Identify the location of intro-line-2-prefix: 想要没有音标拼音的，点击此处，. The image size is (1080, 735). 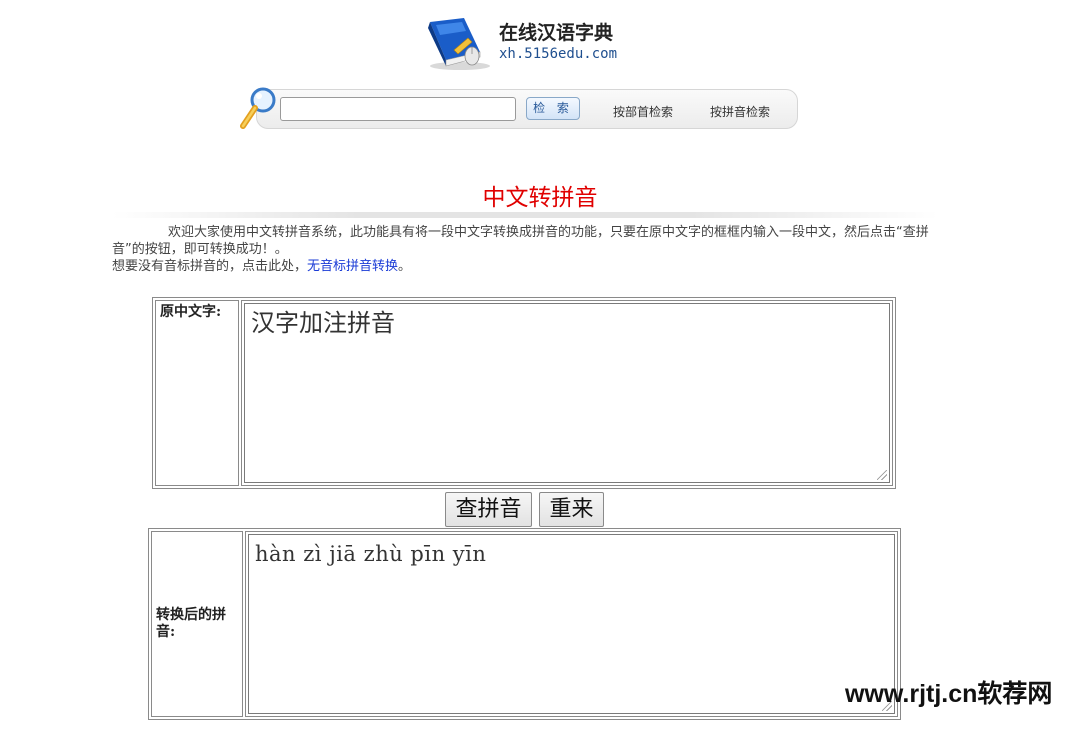
(210, 266).